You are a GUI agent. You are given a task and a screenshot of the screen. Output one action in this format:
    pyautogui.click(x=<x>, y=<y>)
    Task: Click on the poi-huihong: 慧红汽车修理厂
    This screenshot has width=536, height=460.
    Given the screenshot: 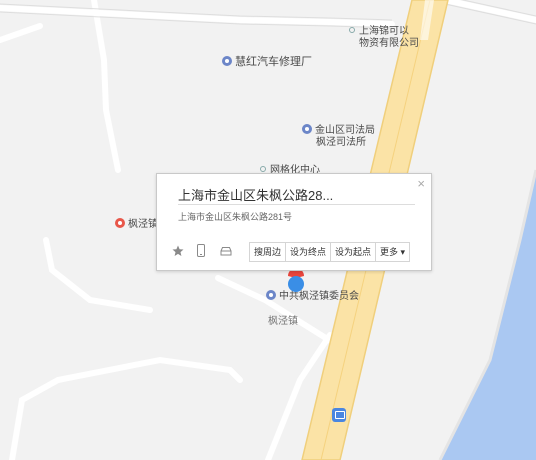 What is the action you would take?
    pyautogui.click(x=267, y=62)
    